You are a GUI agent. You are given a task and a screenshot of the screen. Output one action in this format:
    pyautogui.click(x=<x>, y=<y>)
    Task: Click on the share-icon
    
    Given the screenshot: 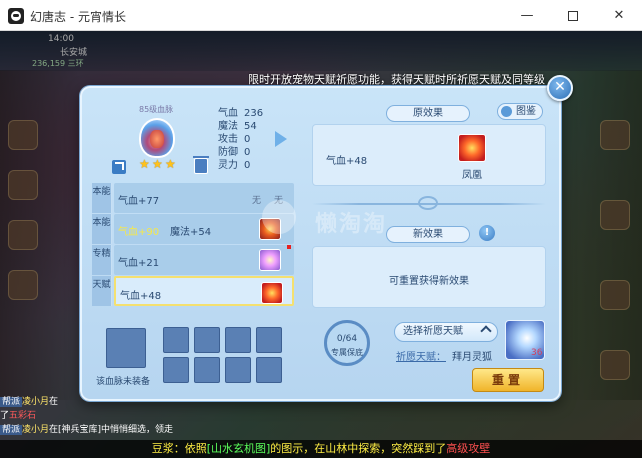 What is the action you would take?
    pyautogui.click(x=119, y=167)
    